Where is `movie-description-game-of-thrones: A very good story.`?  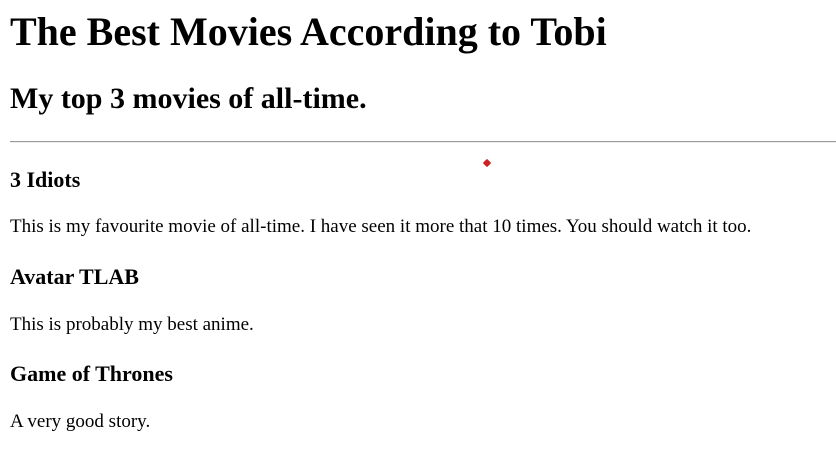 movie-description-game-of-thrones: A very good story. is located at coordinates (80, 421).